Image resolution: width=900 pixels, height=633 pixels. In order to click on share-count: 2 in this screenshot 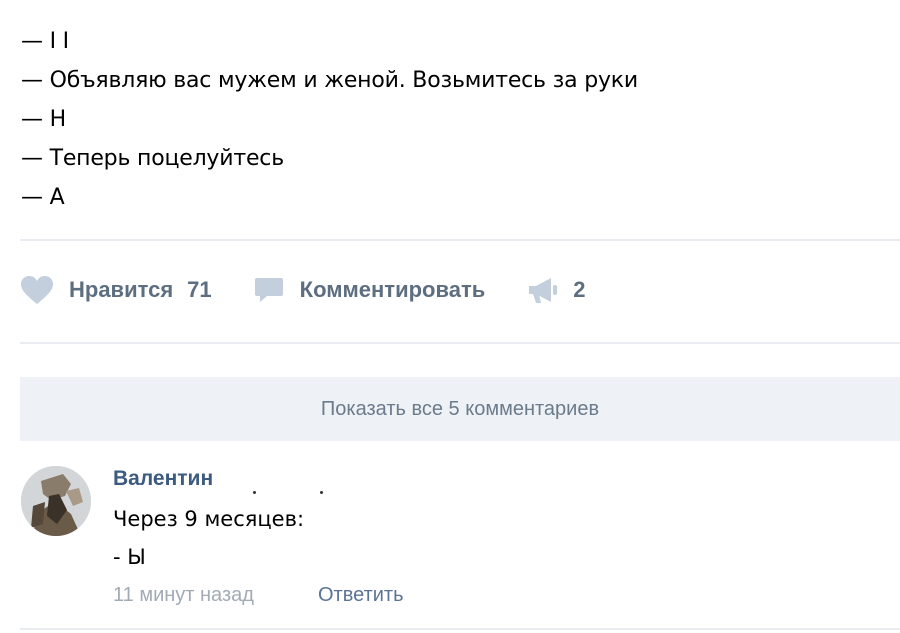, I will do `click(579, 289)`.